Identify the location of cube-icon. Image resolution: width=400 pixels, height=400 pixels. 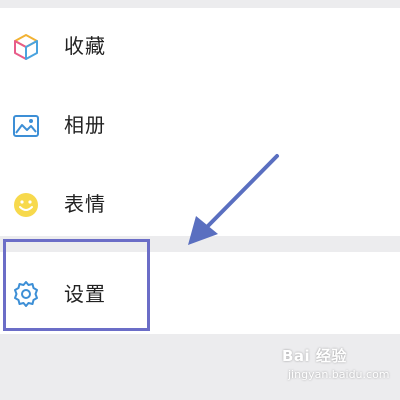
(26, 47).